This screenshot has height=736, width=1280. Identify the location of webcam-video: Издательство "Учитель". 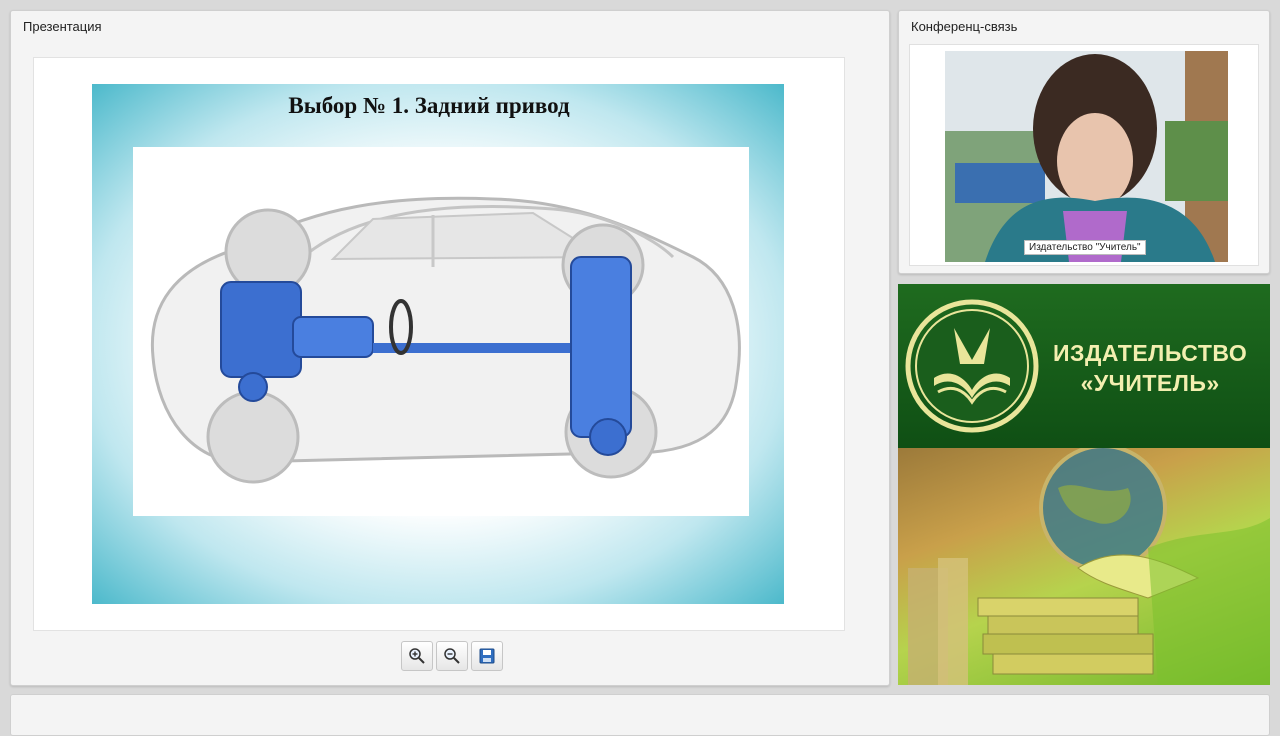
(1086, 156).